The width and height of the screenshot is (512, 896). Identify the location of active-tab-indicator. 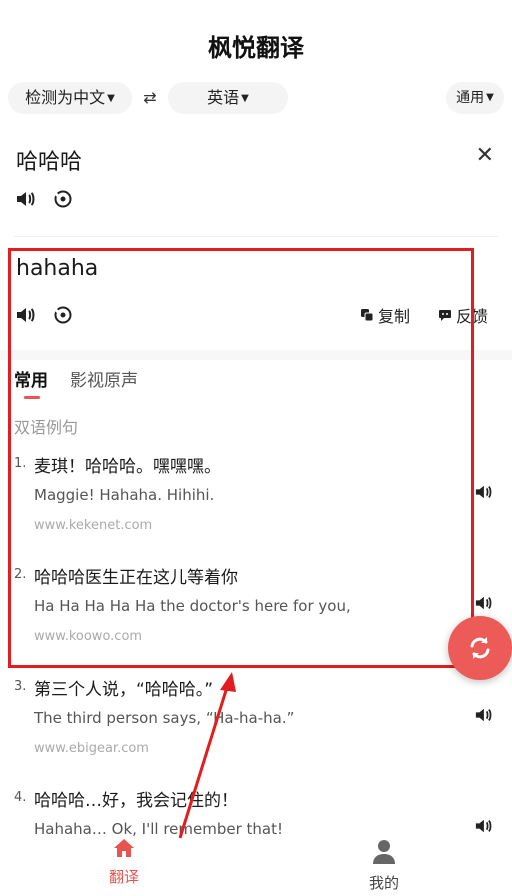
(32, 397).